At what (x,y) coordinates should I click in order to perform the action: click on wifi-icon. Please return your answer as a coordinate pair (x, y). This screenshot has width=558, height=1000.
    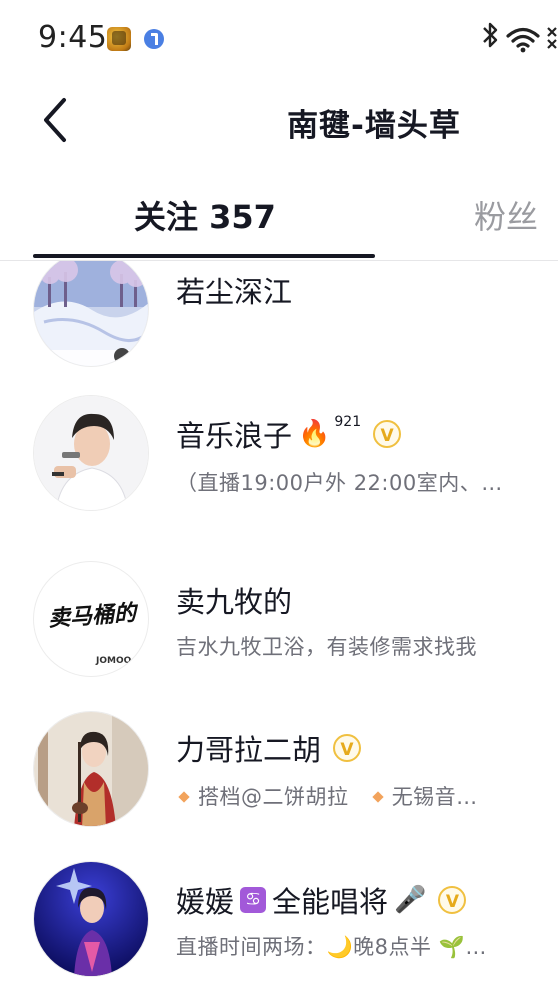
    Looking at the image, I should click on (523, 40).